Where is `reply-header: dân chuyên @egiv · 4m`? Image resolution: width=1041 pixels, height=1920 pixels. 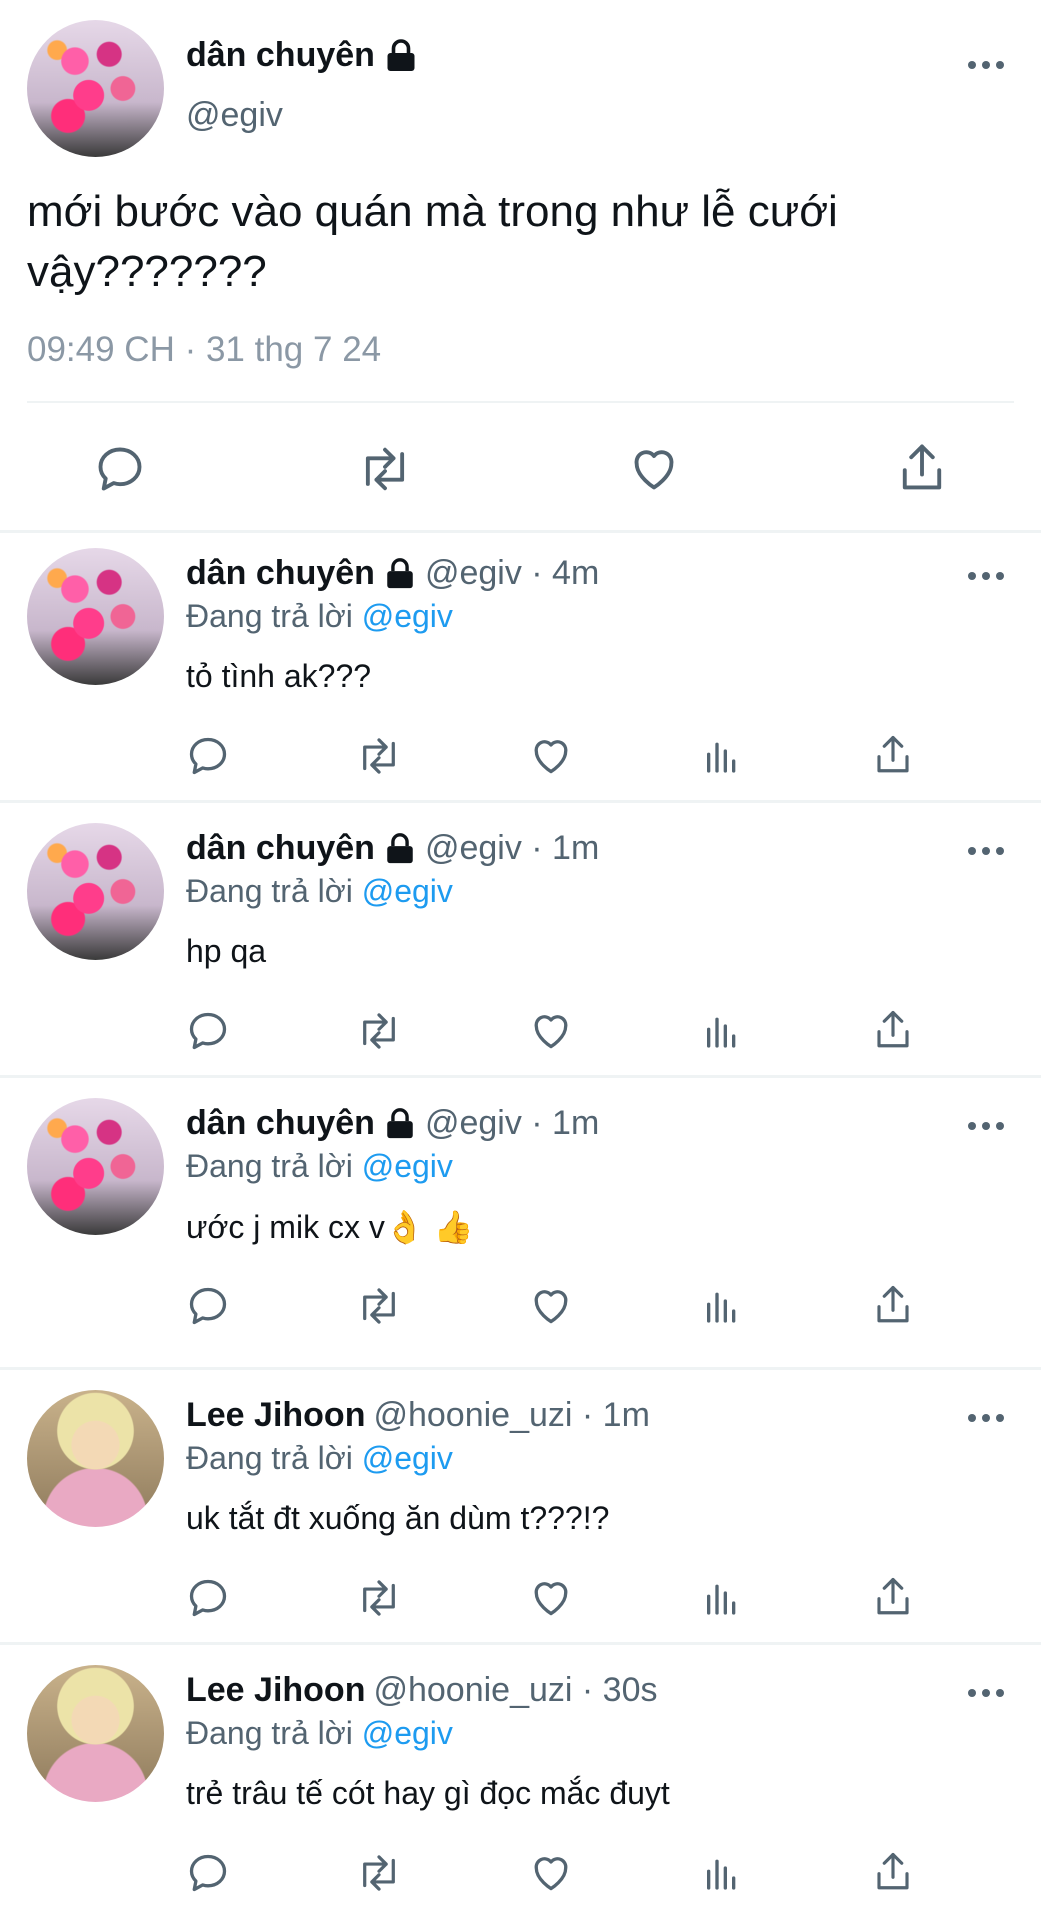
reply-header: dân chuyên @egiv · 4m is located at coordinates (392, 573).